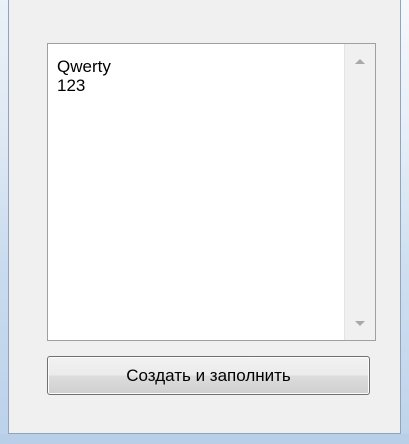  I want to click on create-and-fill-button: Создать и заполнить, so click(208, 375).